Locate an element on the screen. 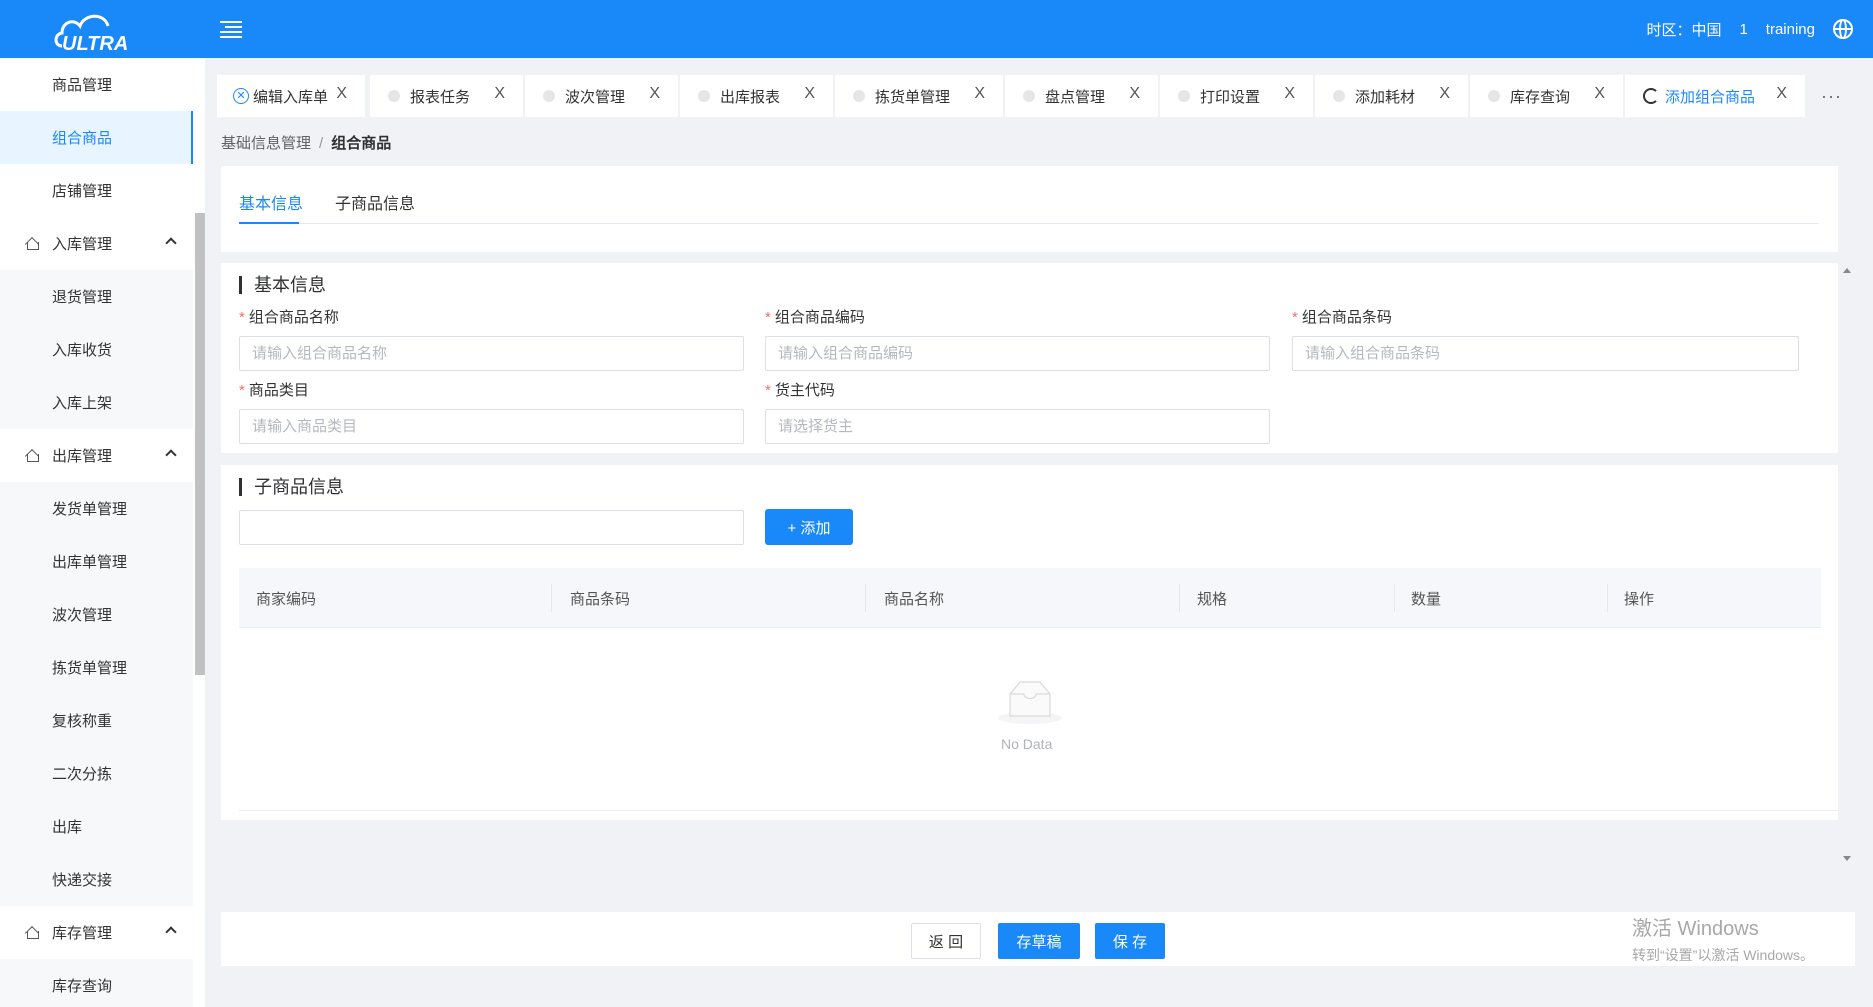 Image resolution: width=1873 pixels, height=1007 pixels. sidebar-item-picking: 拣货单管理 is located at coordinates (96, 667).